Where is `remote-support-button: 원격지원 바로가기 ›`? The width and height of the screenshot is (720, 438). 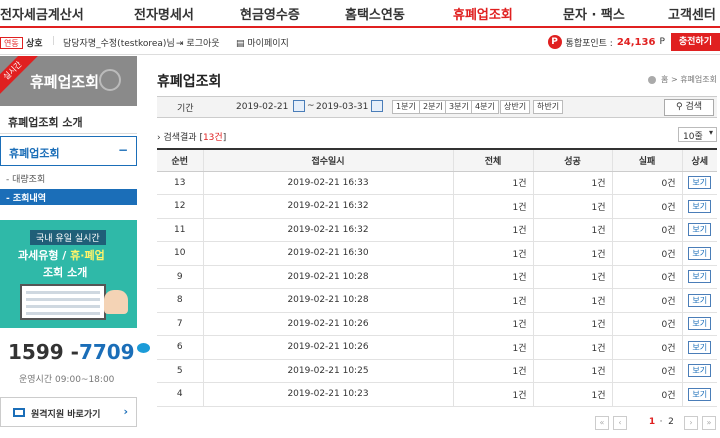
remote-support-button: 원격지원 바로가기 › is located at coordinates (68, 412).